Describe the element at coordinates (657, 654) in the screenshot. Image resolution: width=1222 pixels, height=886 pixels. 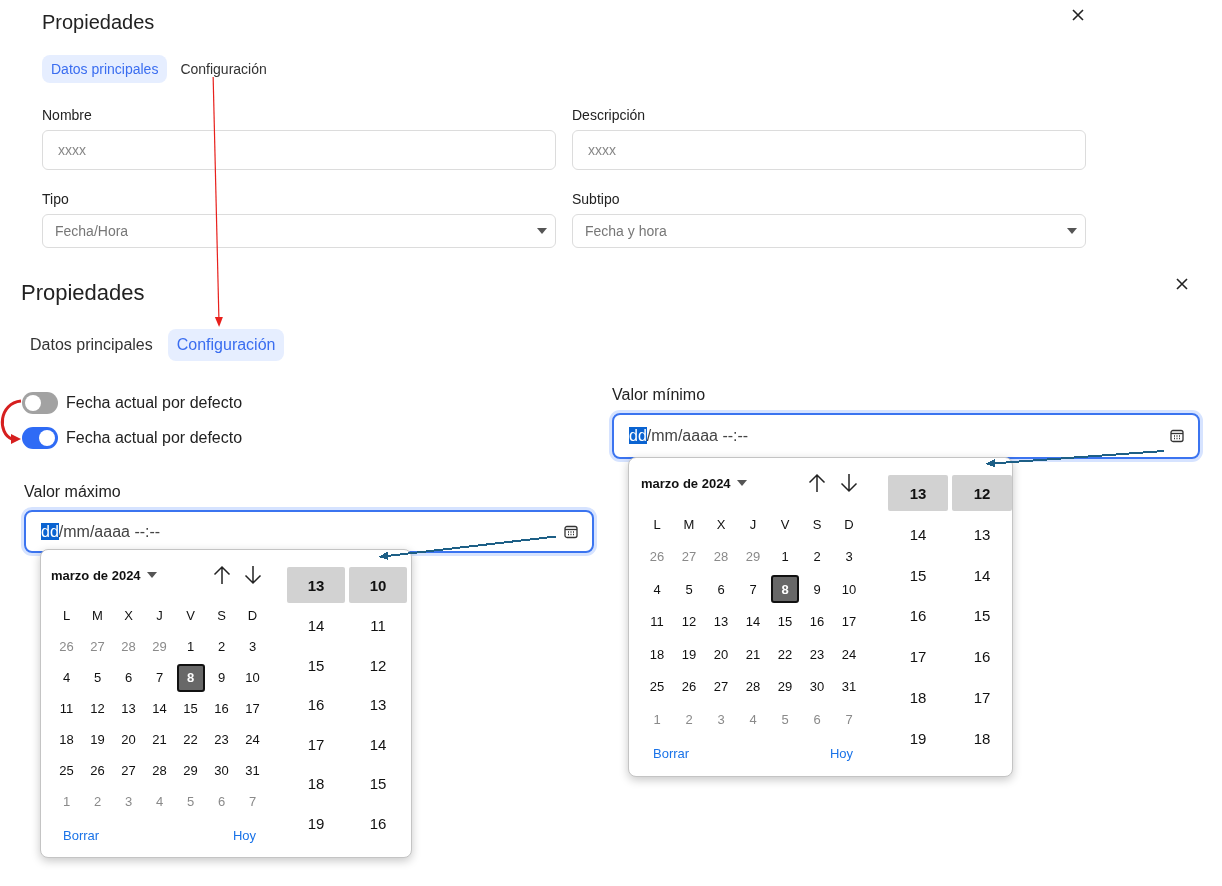
I see `day-cell: 18` at that location.